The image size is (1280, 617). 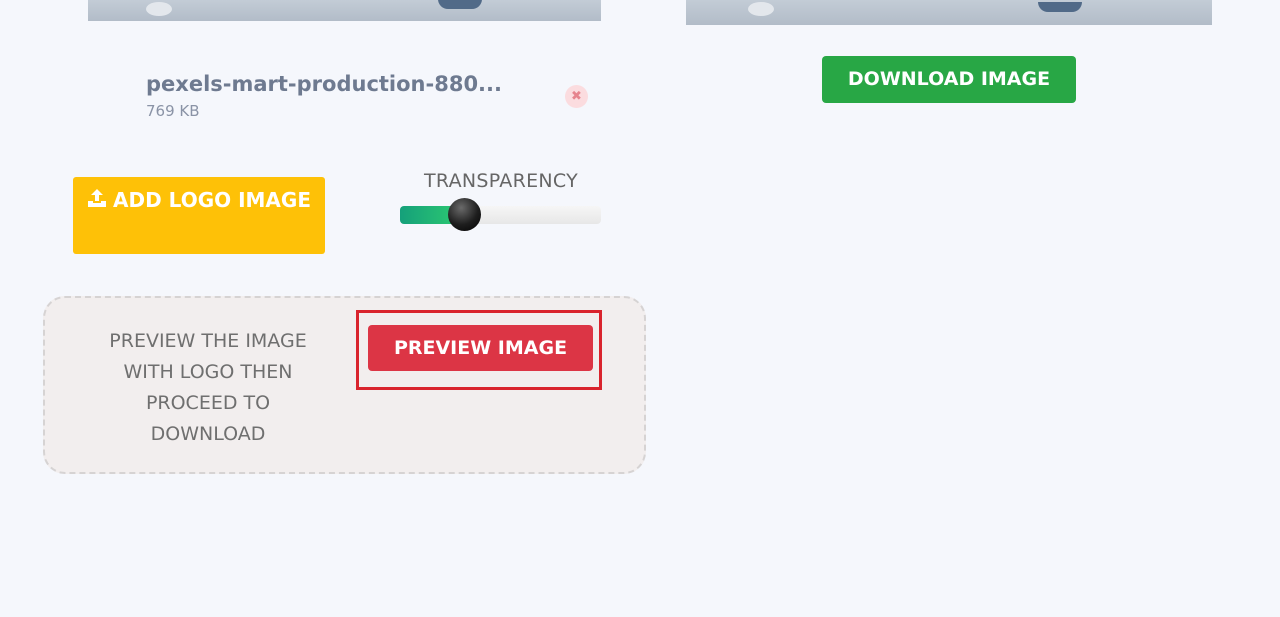 What do you see at coordinates (464, 214) in the screenshot?
I see `transparency-slider-handle` at bounding box center [464, 214].